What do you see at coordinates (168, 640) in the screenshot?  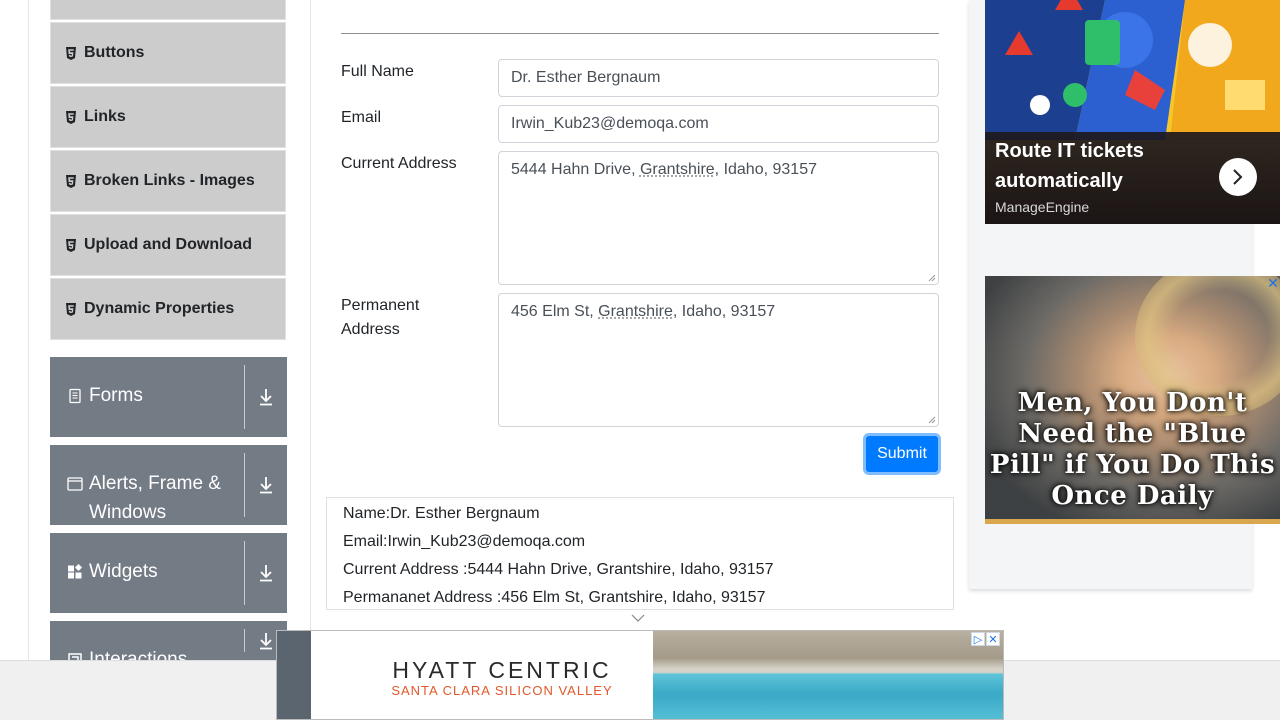 I see `sidebar-group-interactions: Interactions` at bounding box center [168, 640].